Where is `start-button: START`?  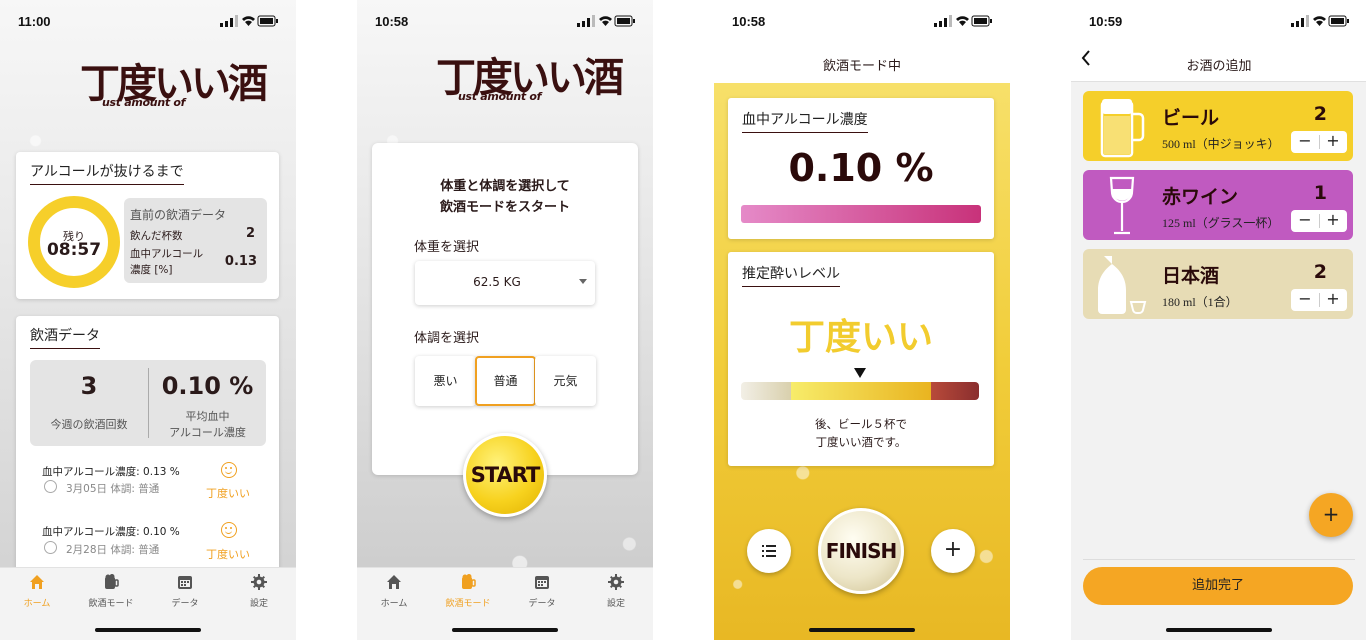 start-button: START is located at coordinates (505, 475).